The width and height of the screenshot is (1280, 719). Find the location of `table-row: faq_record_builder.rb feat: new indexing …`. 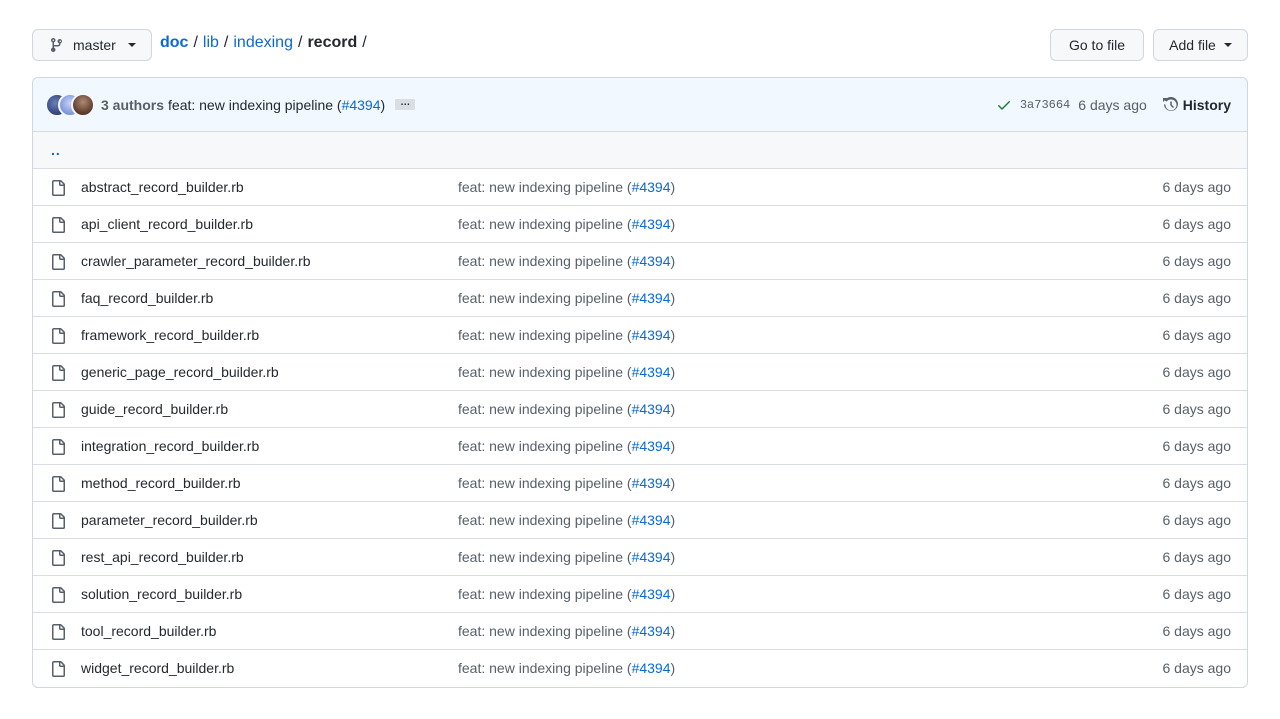

table-row: faq_record_builder.rb feat: new indexing … is located at coordinates (640, 298).